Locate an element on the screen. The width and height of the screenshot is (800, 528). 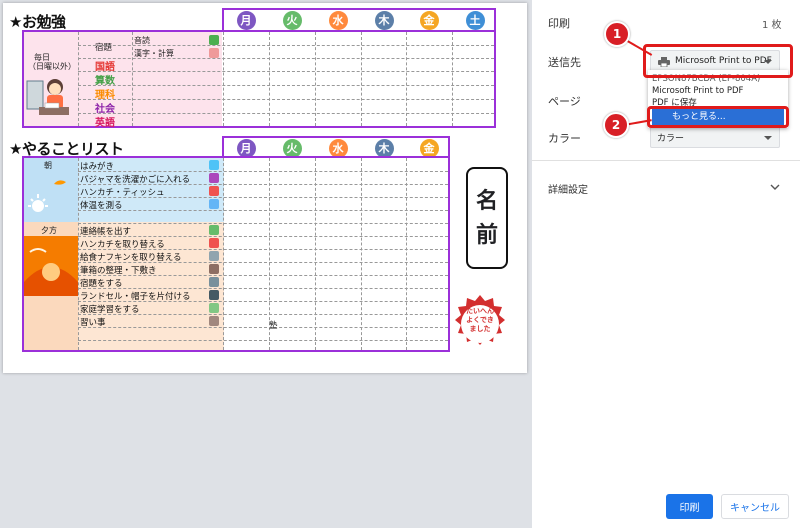
color-value: カラー is located at coordinates (671, 138).